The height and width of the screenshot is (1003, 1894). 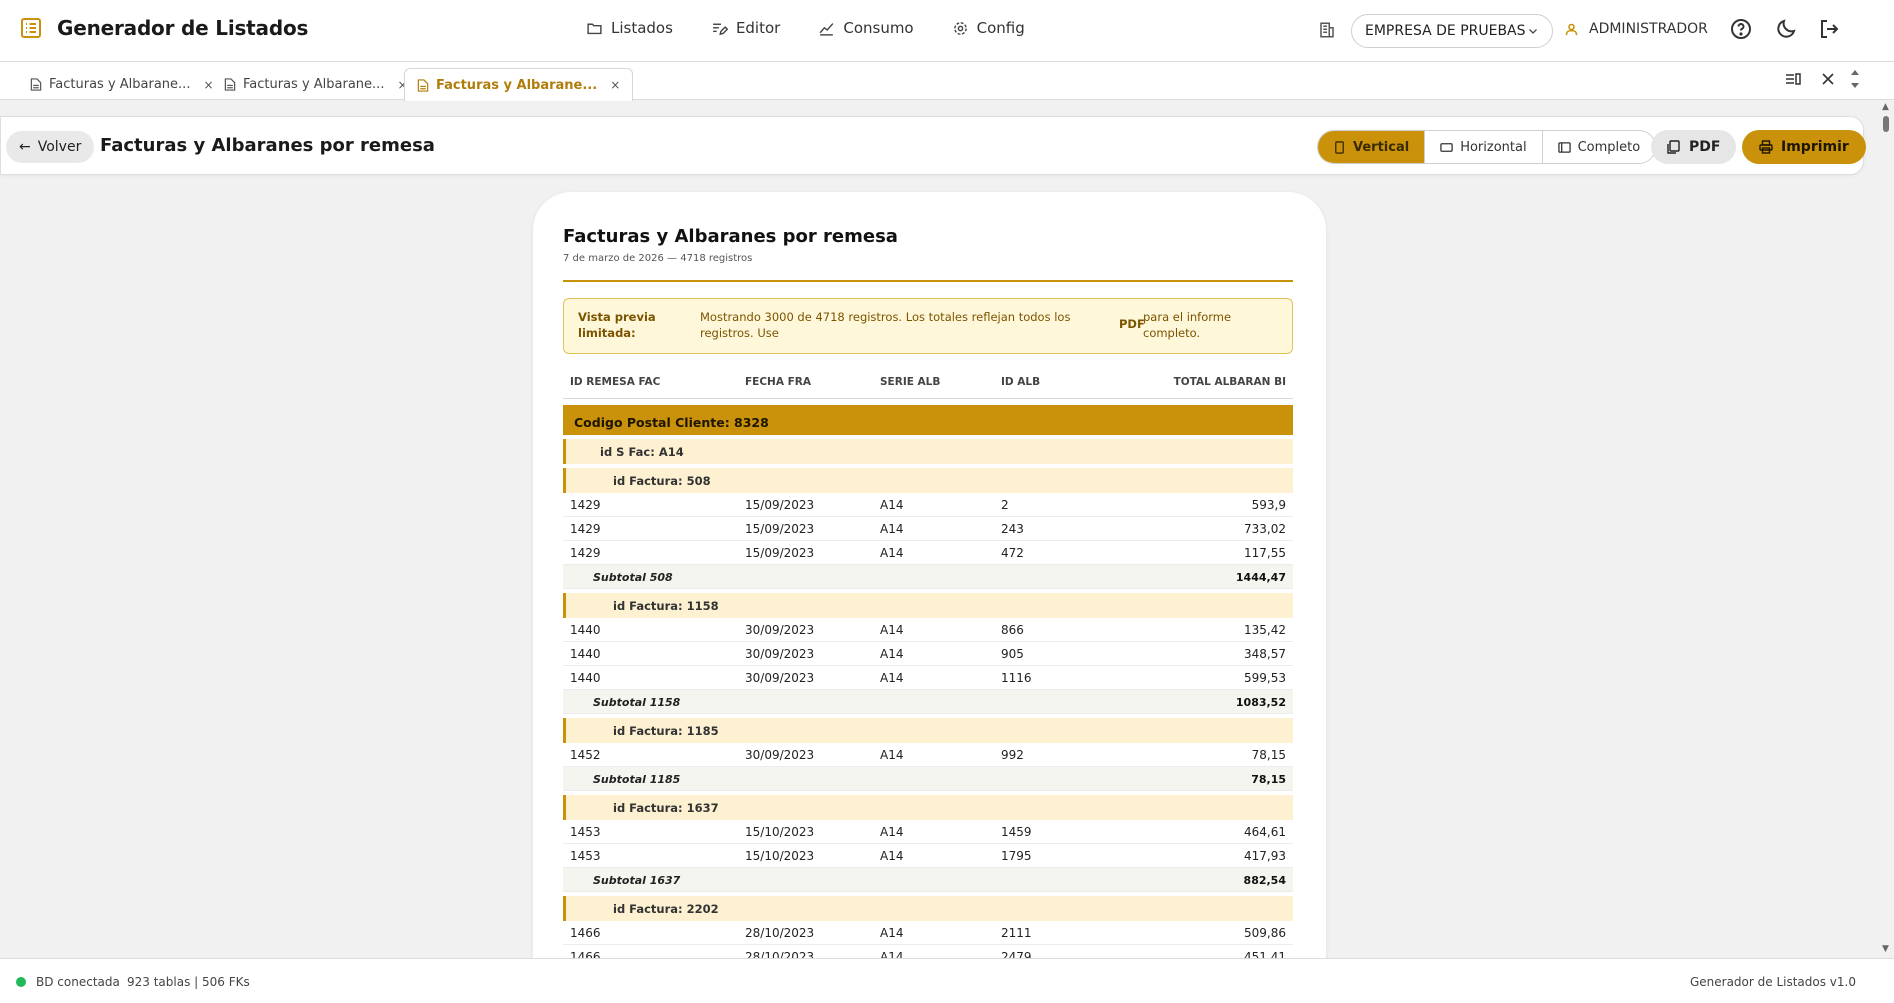 What do you see at coordinates (1446, 147) in the screenshot?
I see `landscape-page-icon` at bounding box center [1446, 147].